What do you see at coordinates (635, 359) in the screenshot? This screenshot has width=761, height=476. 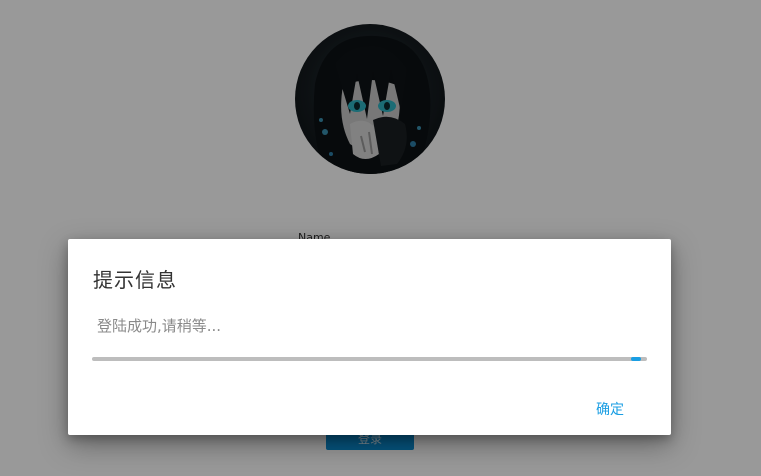 I see `progress-bar-fill` at bounding box center [635, 359].